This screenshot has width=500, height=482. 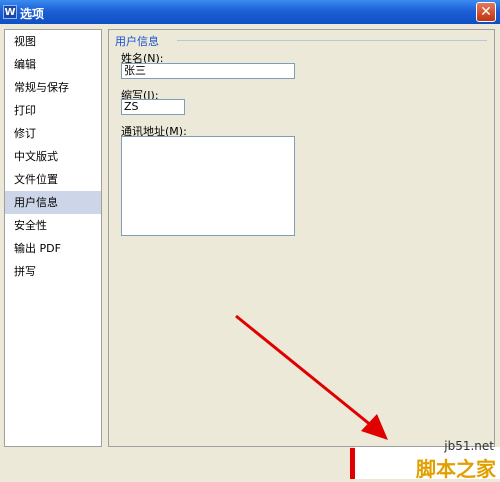 I want to click on arrow-head, so click(x=374, y=427).